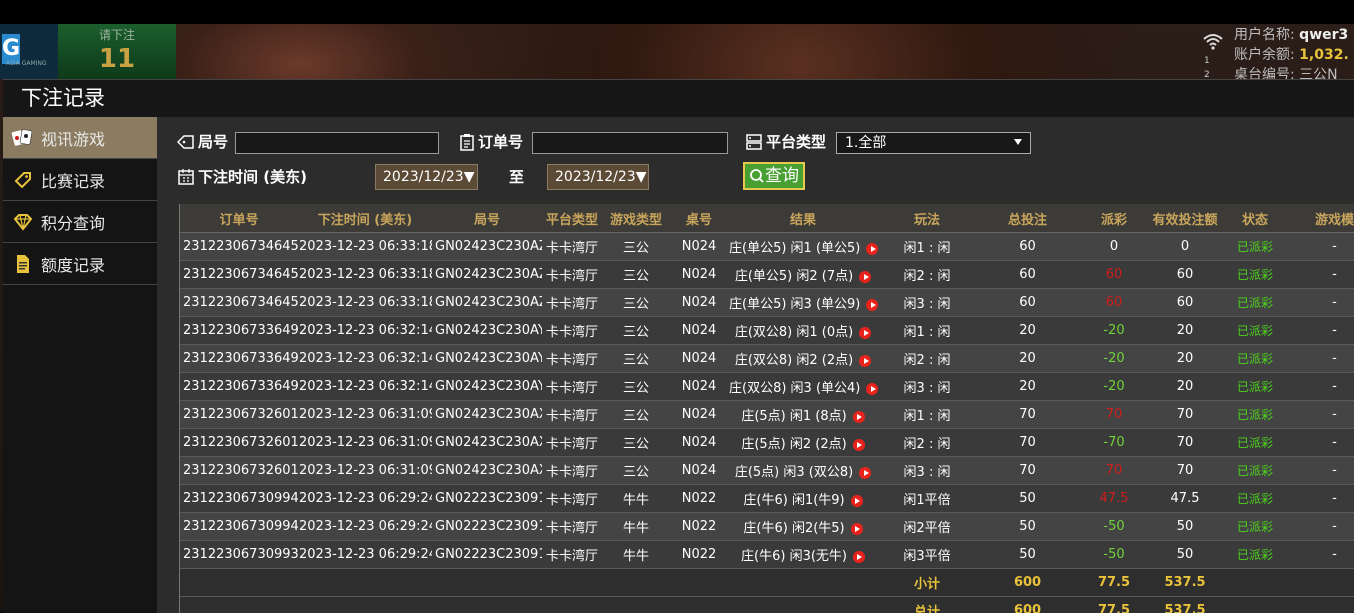 The width and height of the screenshot is (1354, 613). I want to click on sidebar-item-live-games: 视讯游戏, so click(80, 138).